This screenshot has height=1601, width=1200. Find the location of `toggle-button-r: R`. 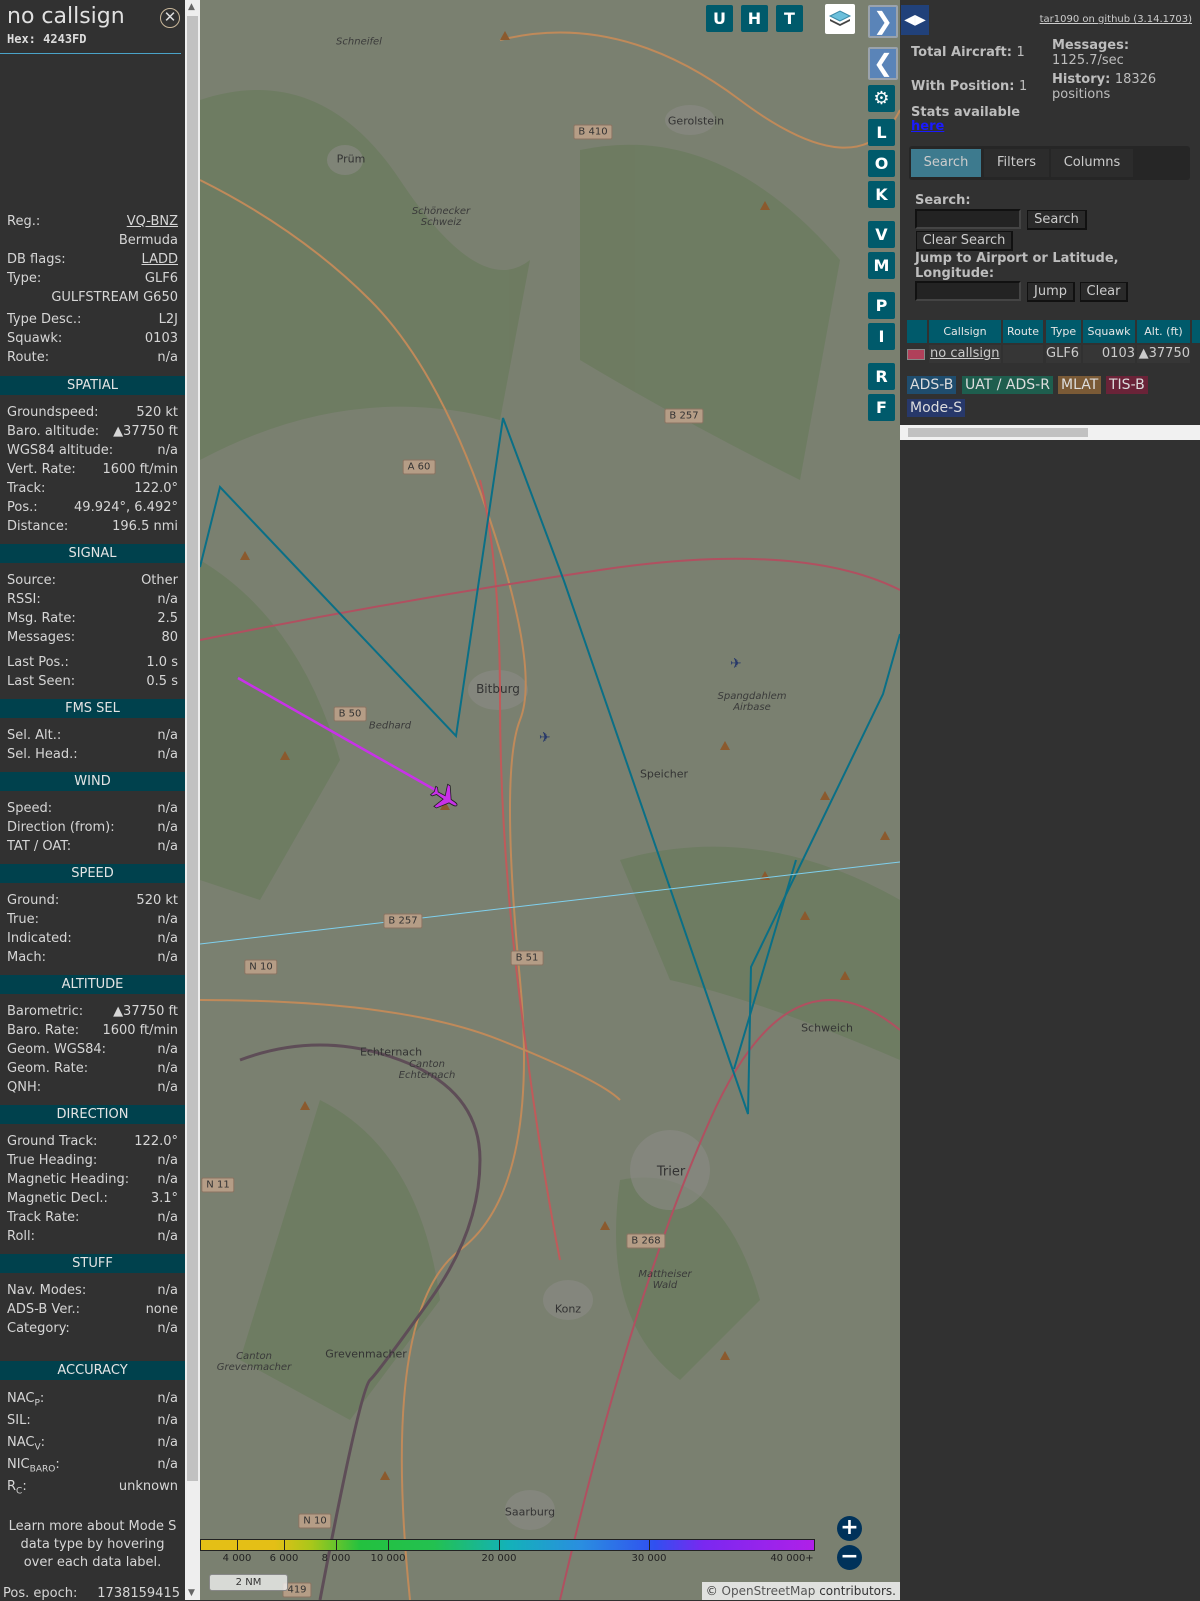

toggle-button-r: R is located at coordinates (881, 376).